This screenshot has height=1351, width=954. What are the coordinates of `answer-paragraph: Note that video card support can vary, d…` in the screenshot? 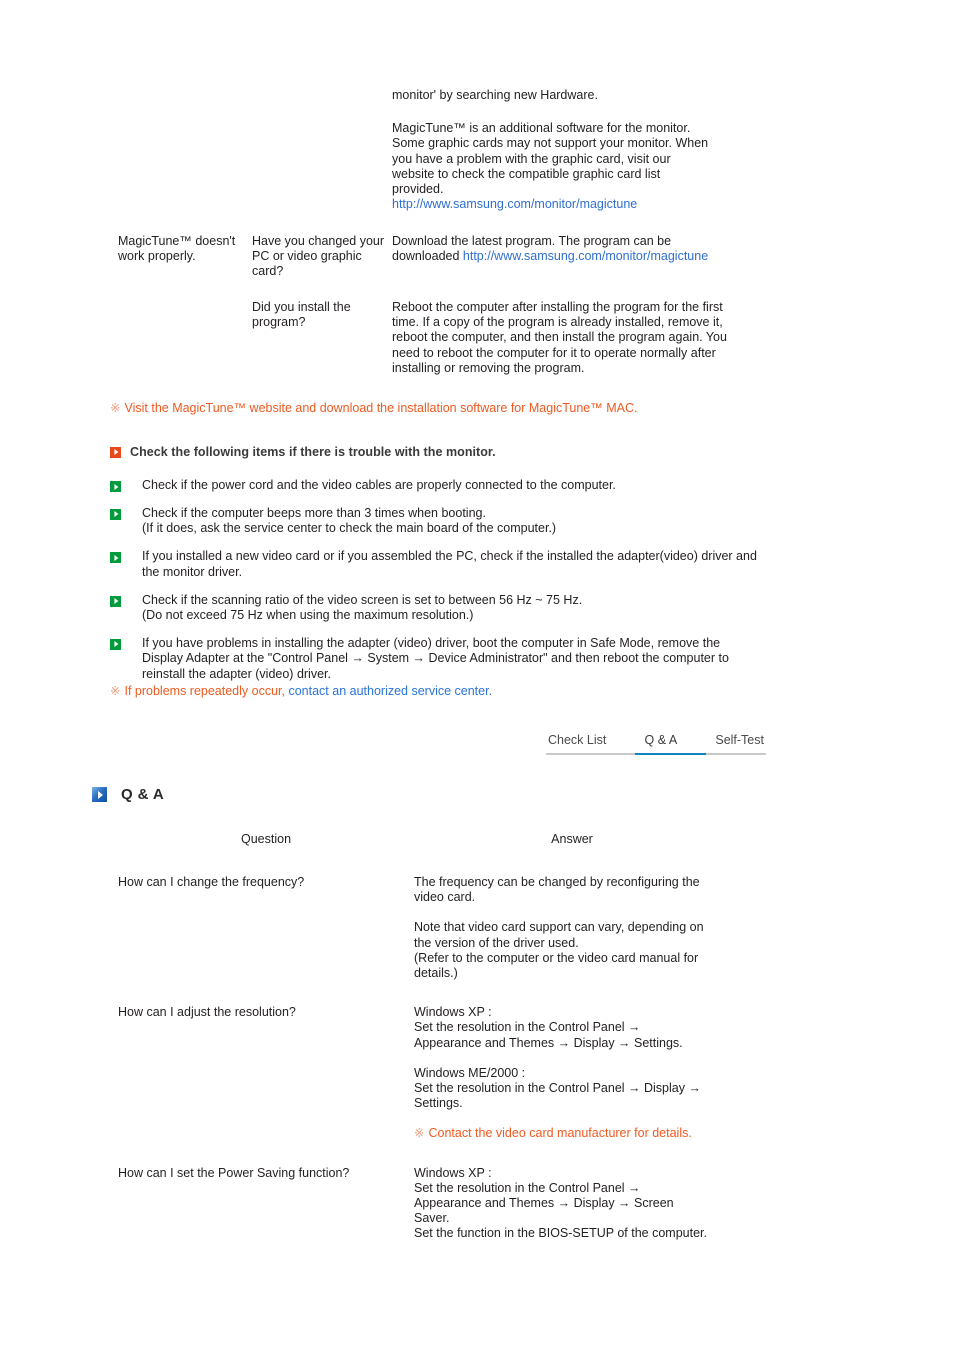 It's located at (579, 950).